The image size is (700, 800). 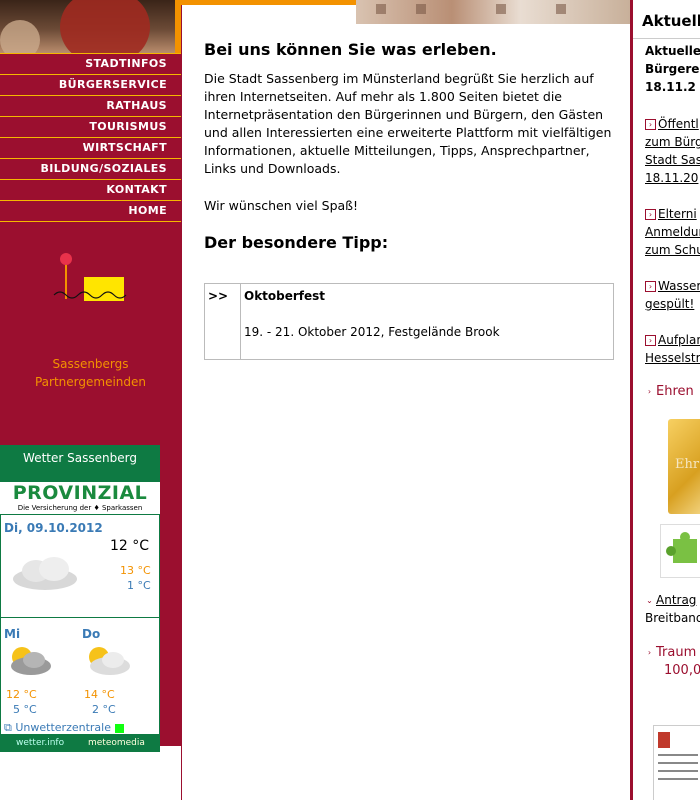 What do you see at coordinates (90, 364) in the screenshot?
I see `partner-line1: Sassenbergs` at bounding box center [90, 364].